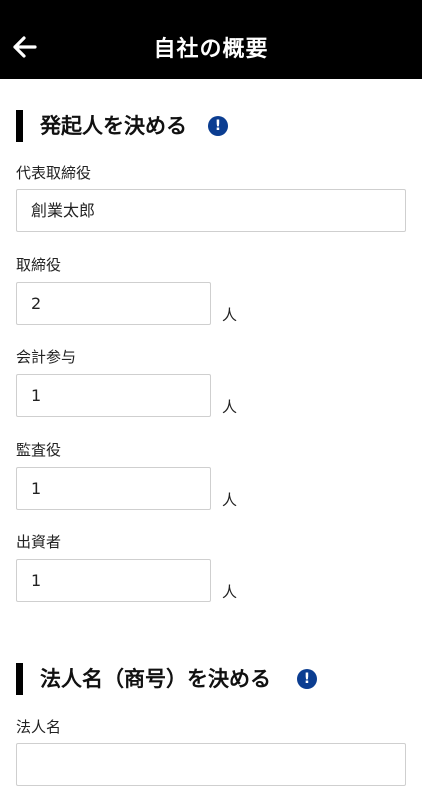  I want to click on auditor-unit: 人, so click(230, 500).